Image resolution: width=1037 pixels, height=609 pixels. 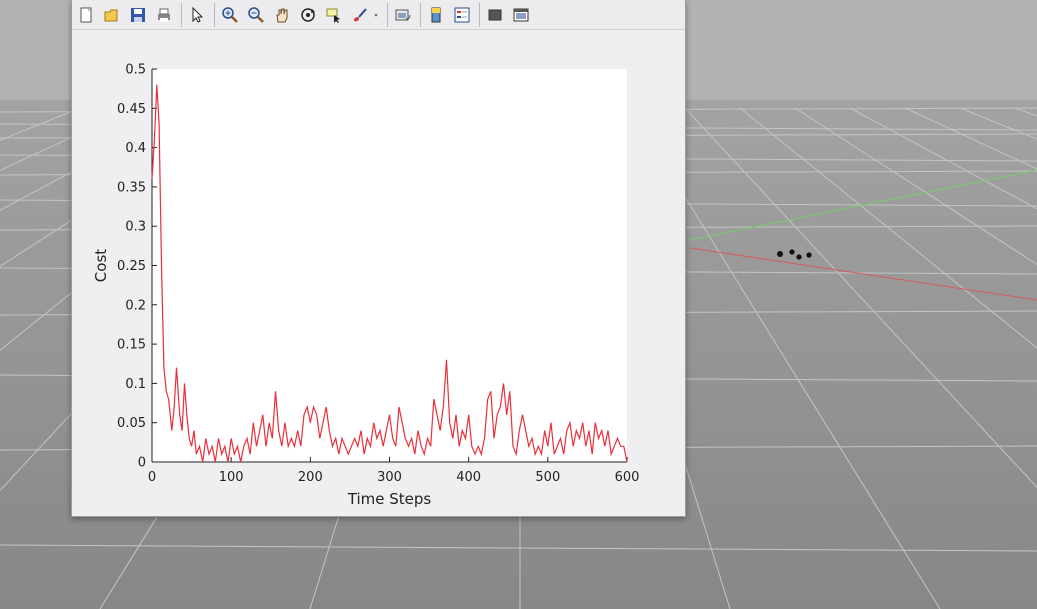 I want to click on y-tick-label: 0.05, so click(x=131, y=423).